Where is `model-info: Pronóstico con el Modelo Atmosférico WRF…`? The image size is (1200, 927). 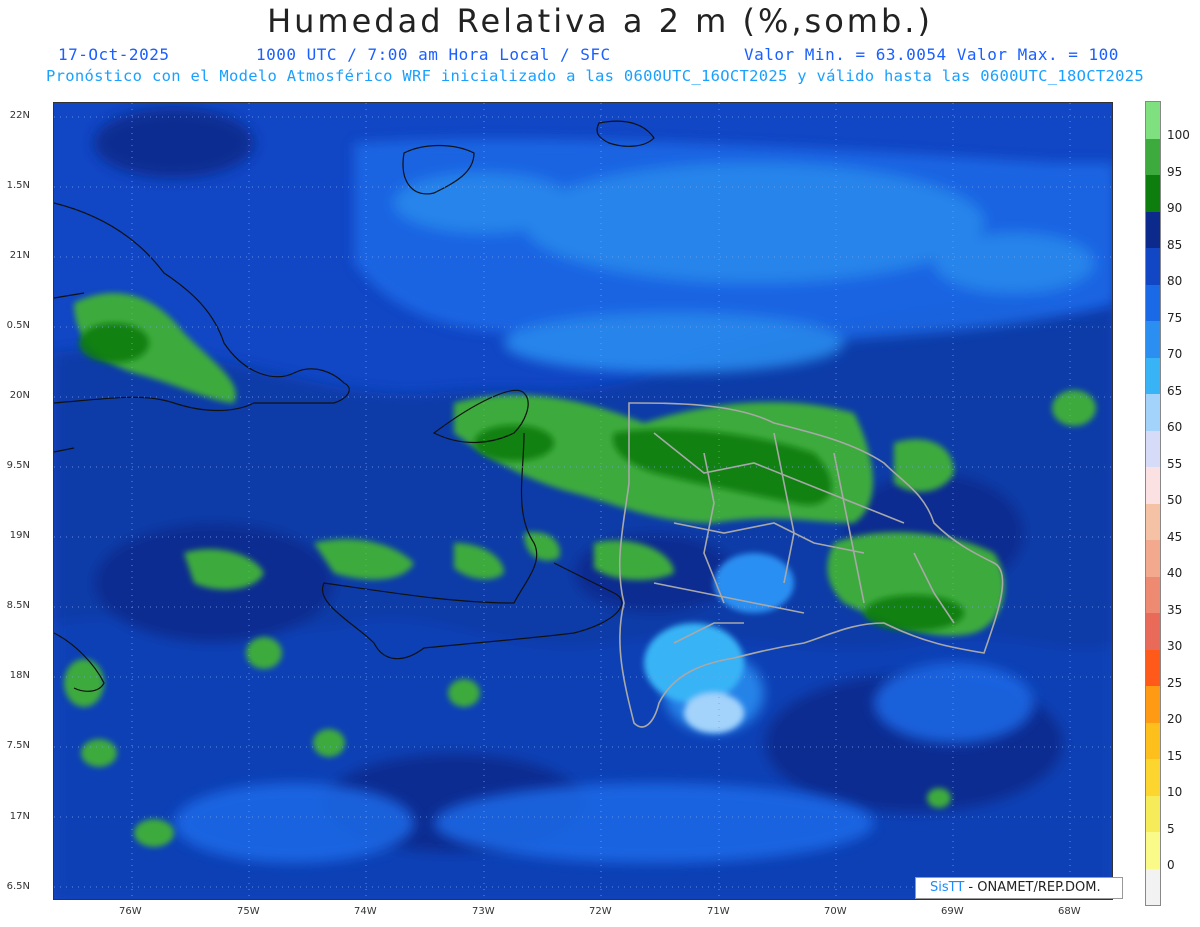 model-info: Pronóstico con el Modelo Atmosférico WRF… is located at coordinates (595, 76).